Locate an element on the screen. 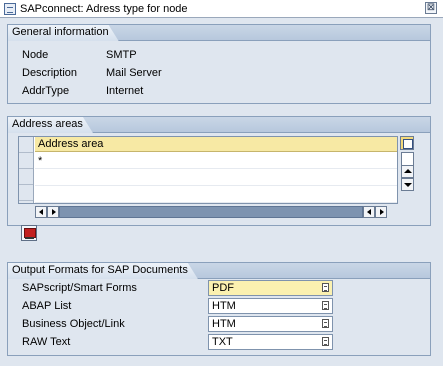 The height and width of the screenshot is (366, 443). column-header-address-area: Address area is located at coordinates (216, 144).